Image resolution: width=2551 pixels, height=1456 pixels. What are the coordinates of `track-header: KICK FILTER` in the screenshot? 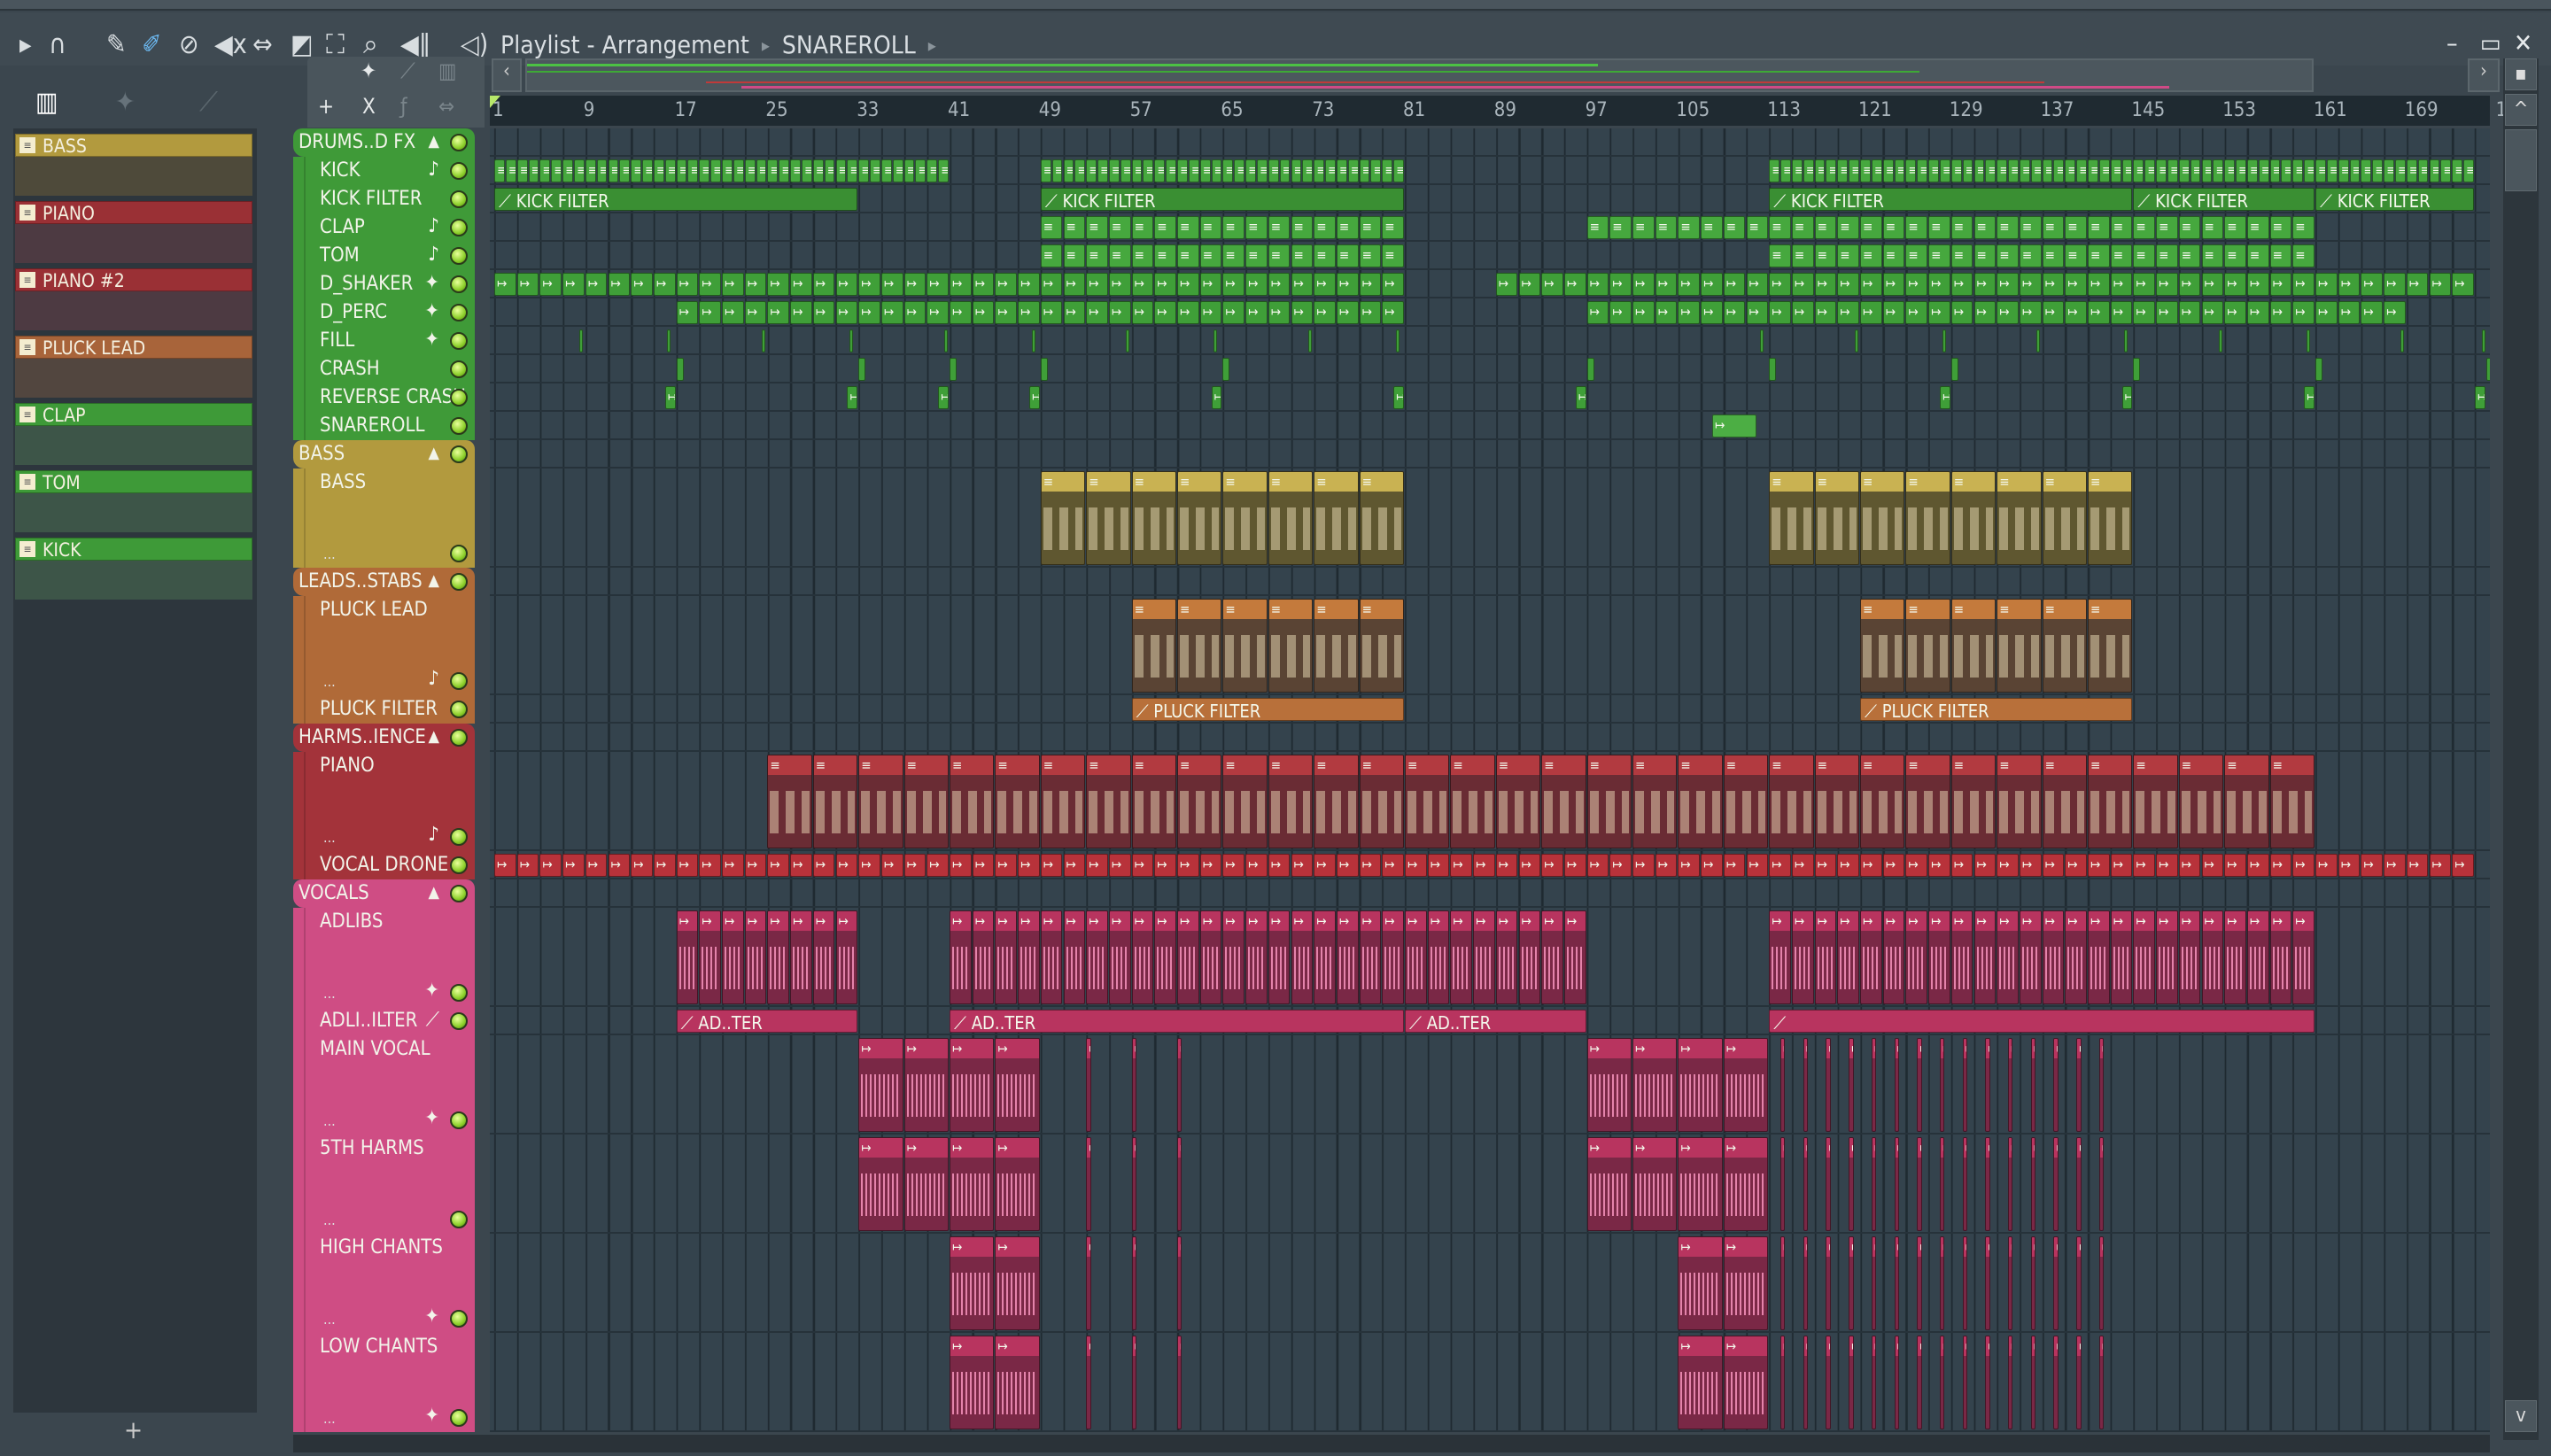 It's located at (384, 199).